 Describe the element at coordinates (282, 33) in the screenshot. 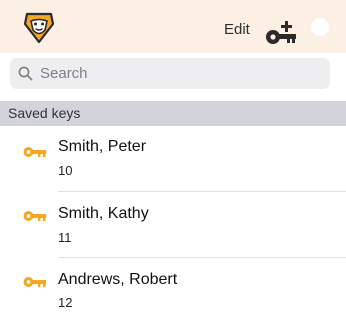

I see `add-key-icon` at that location.